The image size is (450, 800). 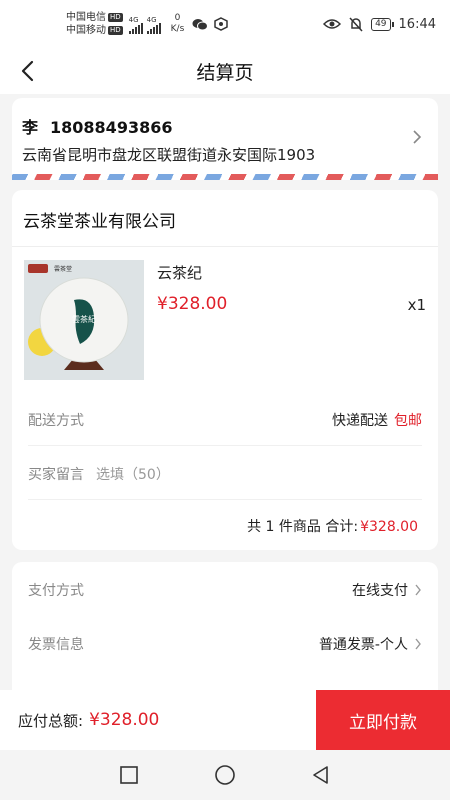 I want to click on invoice-value: 普通发票-个人, so click(x=363, y=645).